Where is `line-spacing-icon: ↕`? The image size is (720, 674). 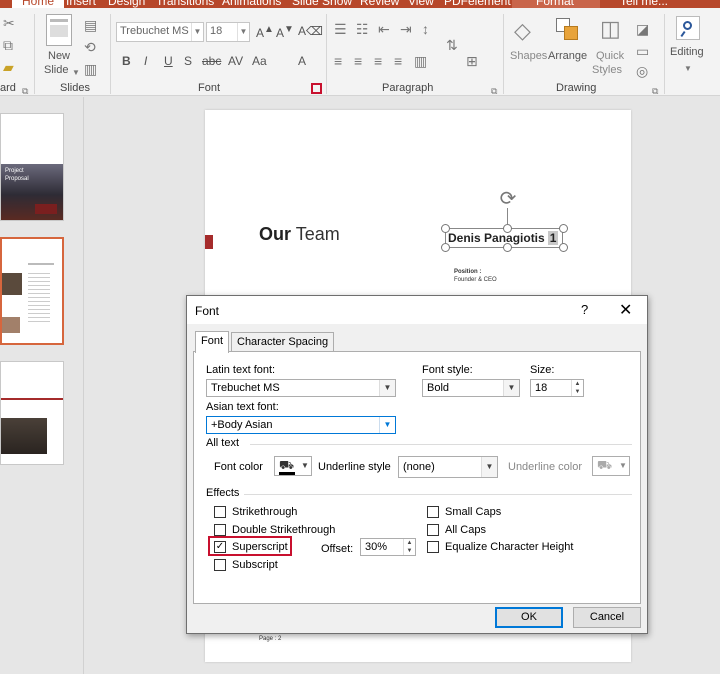 line-spacing-icon: ↕ is located at coordinates (425, 29).